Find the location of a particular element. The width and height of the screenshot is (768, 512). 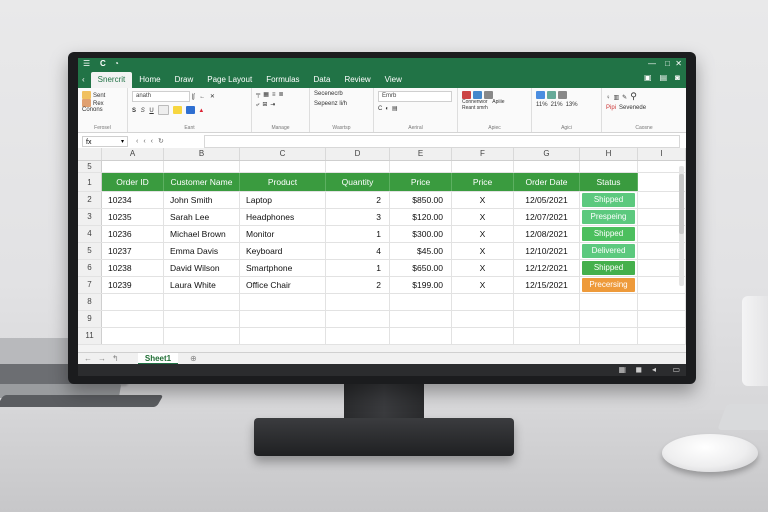

row-number: 2 is located at coordinates (90, 200).